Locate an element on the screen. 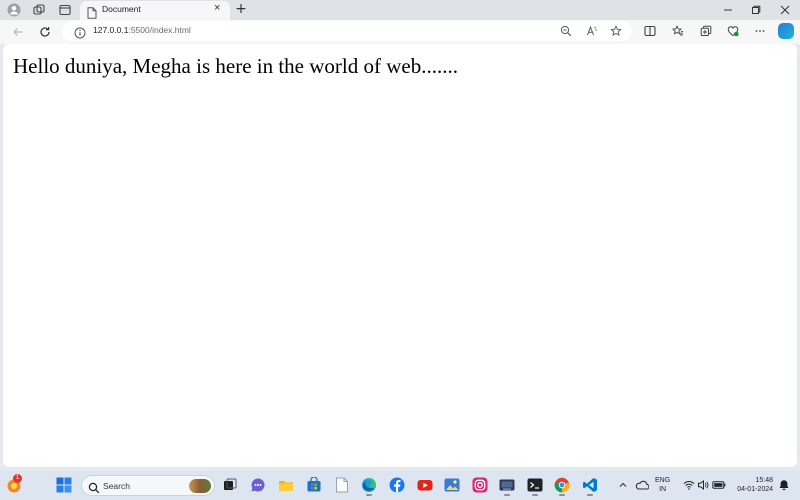 This screenshot has width=800, height=500. vscode-active-indicator is located at coordinates (590, 495).